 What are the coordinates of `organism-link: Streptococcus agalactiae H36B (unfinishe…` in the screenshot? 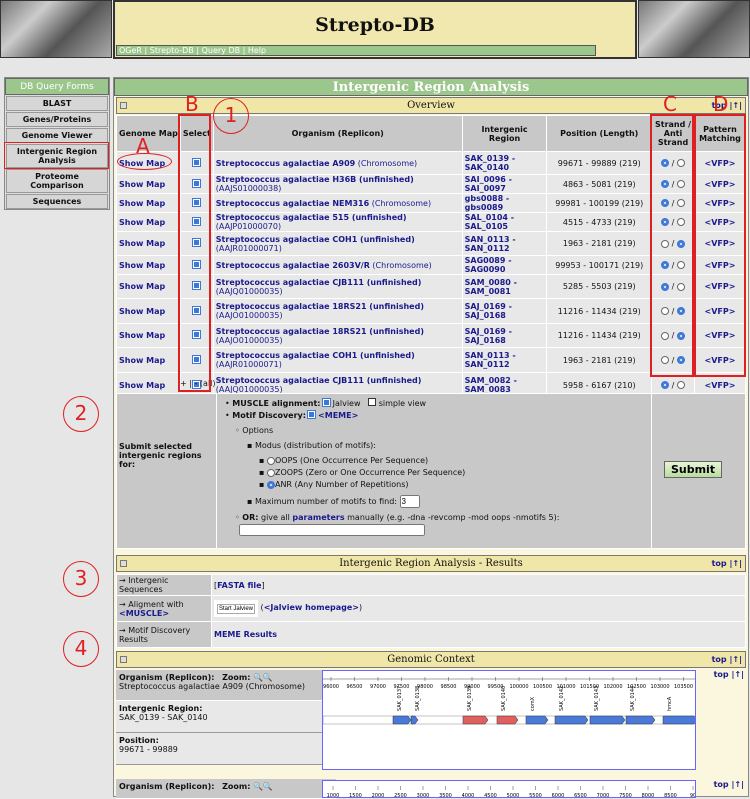 It's located at (315, 179).